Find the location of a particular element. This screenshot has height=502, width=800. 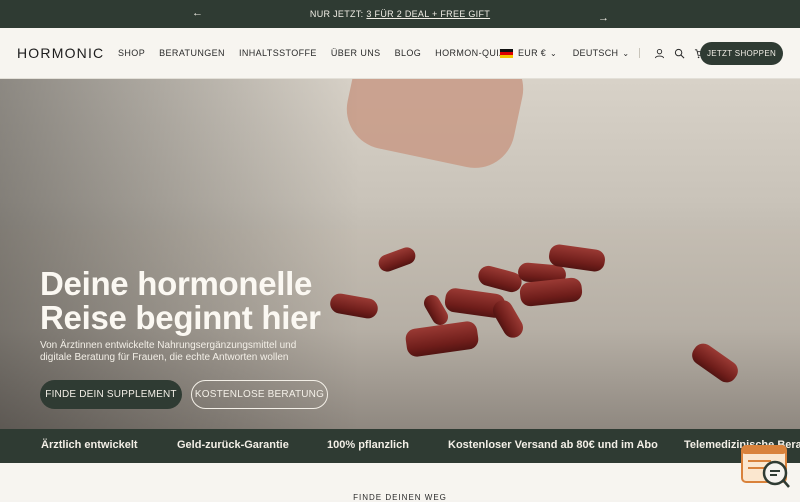

feature-item: 100% pflanzlich is located at coordinates (368, 445).